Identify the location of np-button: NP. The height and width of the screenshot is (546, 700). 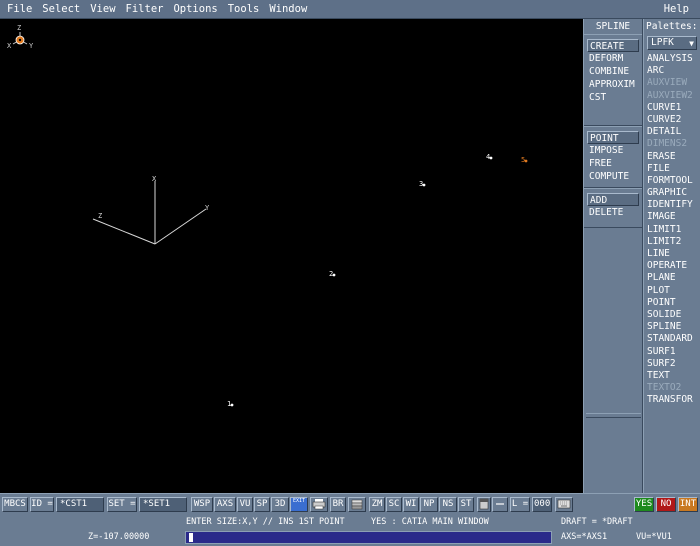
(429, 504).